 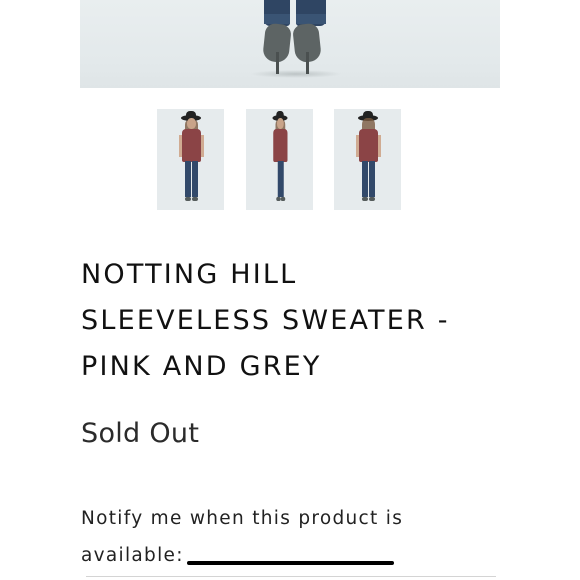 I want to click on product-title-line-2: SLEEVELESS SWEATER -, so click(x=265, y=320).